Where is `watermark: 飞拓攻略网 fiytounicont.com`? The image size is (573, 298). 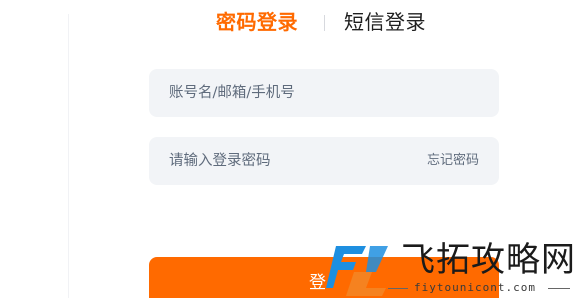
watermark: 飞拓攻略网 fiytounicont.com is located at coordinates (449, 267).